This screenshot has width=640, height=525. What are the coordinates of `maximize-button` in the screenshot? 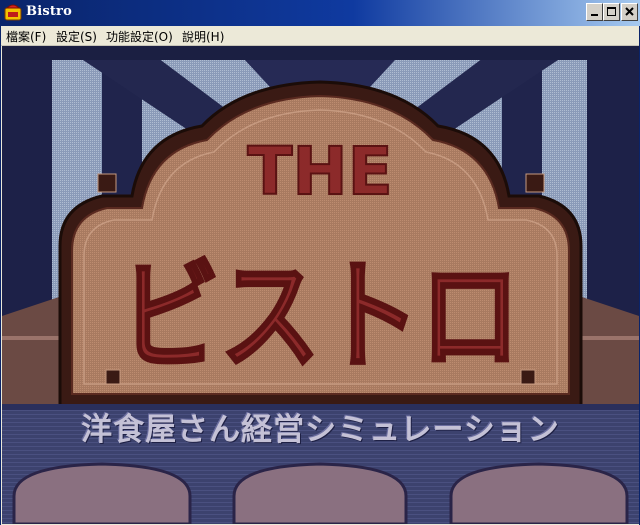 It's located at (611, 12).